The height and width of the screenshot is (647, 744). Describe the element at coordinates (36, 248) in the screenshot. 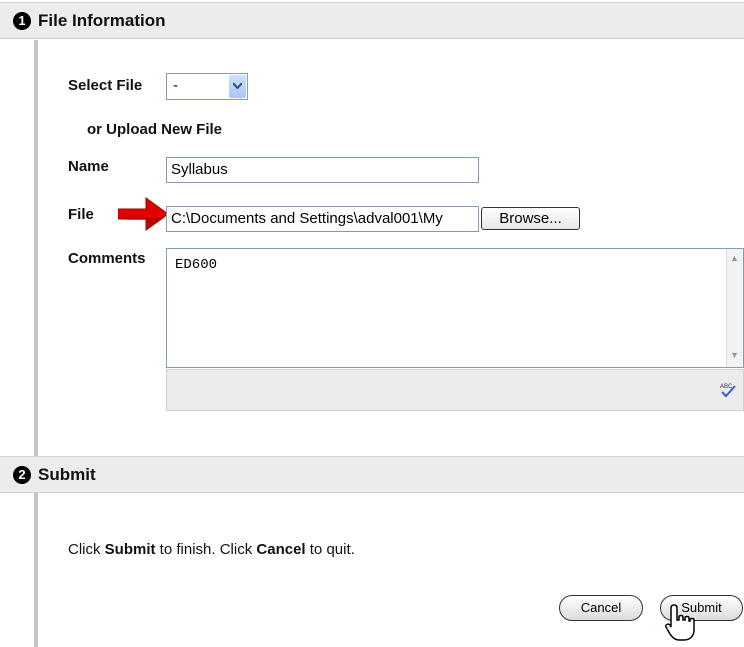

I see `section1-guide-line` at that location.